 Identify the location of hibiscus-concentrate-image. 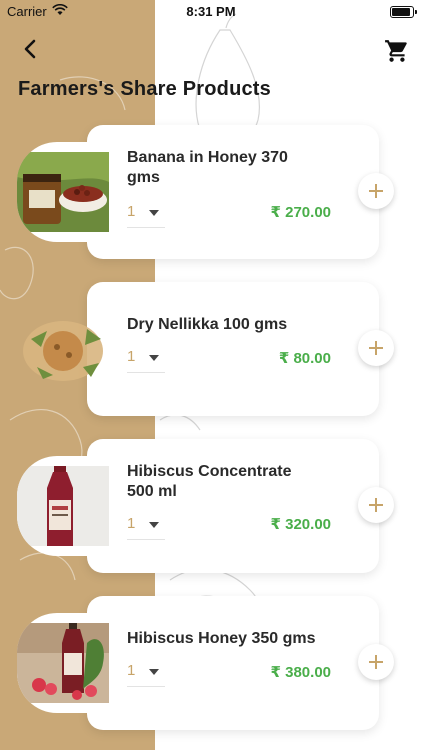
(63, 506).